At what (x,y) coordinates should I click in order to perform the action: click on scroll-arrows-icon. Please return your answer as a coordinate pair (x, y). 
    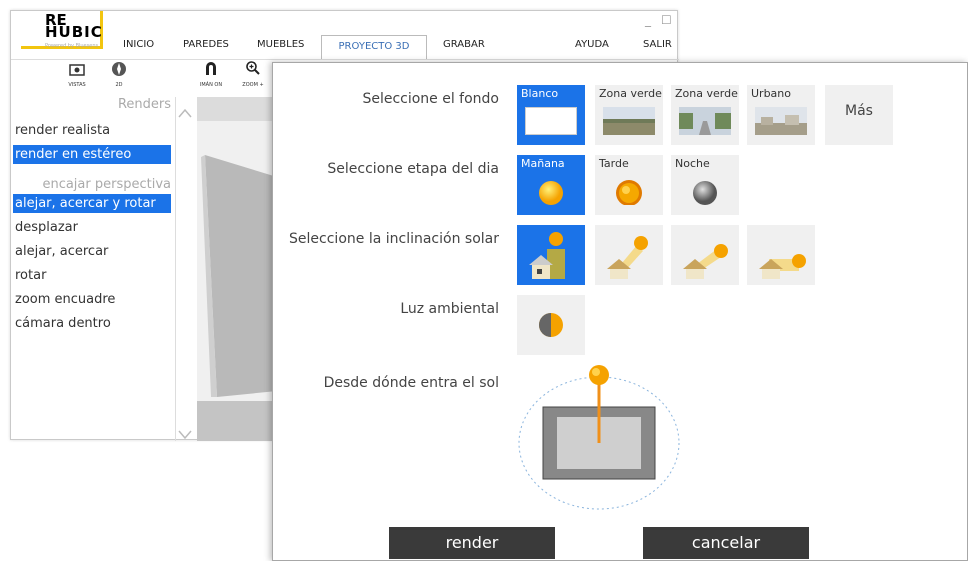
    Looking at the image, I should click on (185, 274).